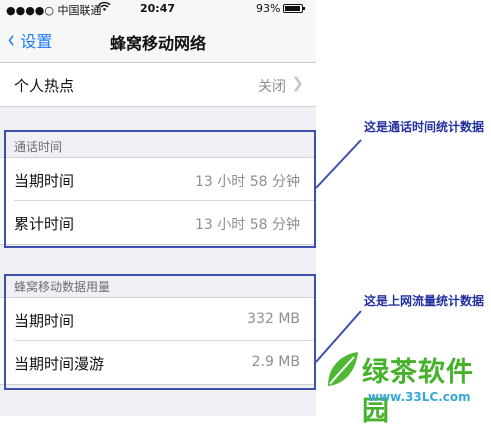  What do you see at coordinates (343, 369) in the screenshot?
I see `leaf-logo-icon` at bounding box center [343, 369].